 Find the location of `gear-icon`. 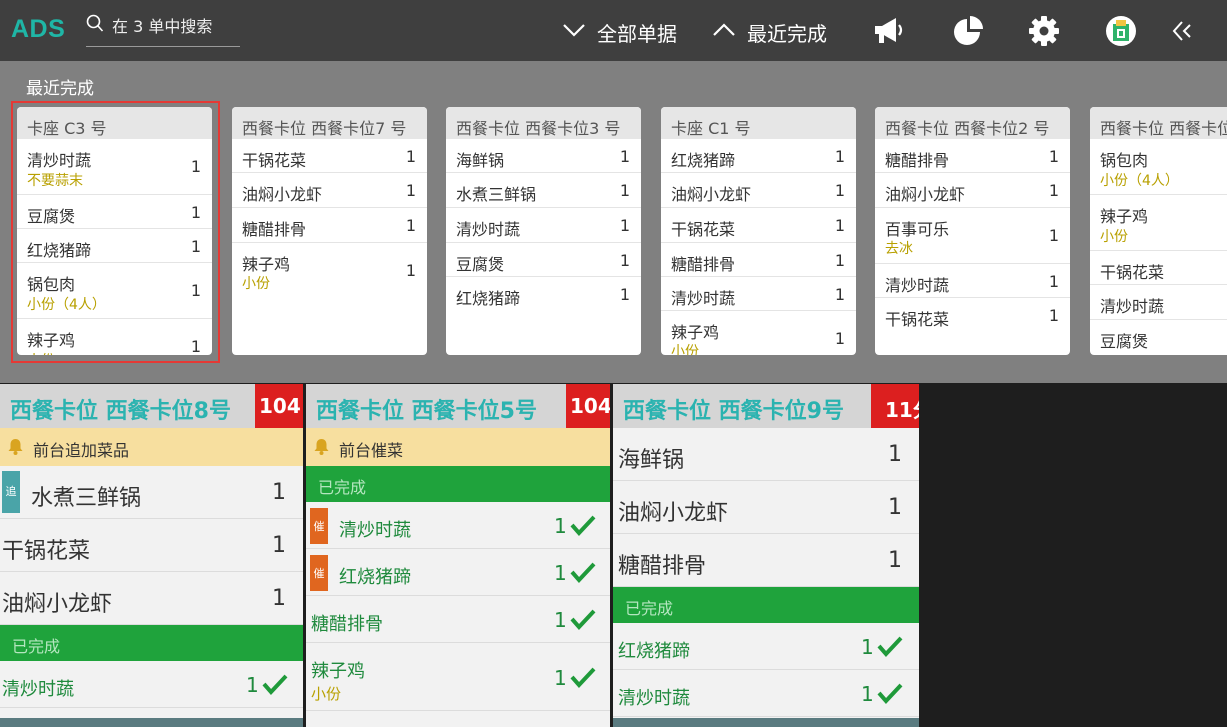

gear-icon is located at coordinates (1044, 31).